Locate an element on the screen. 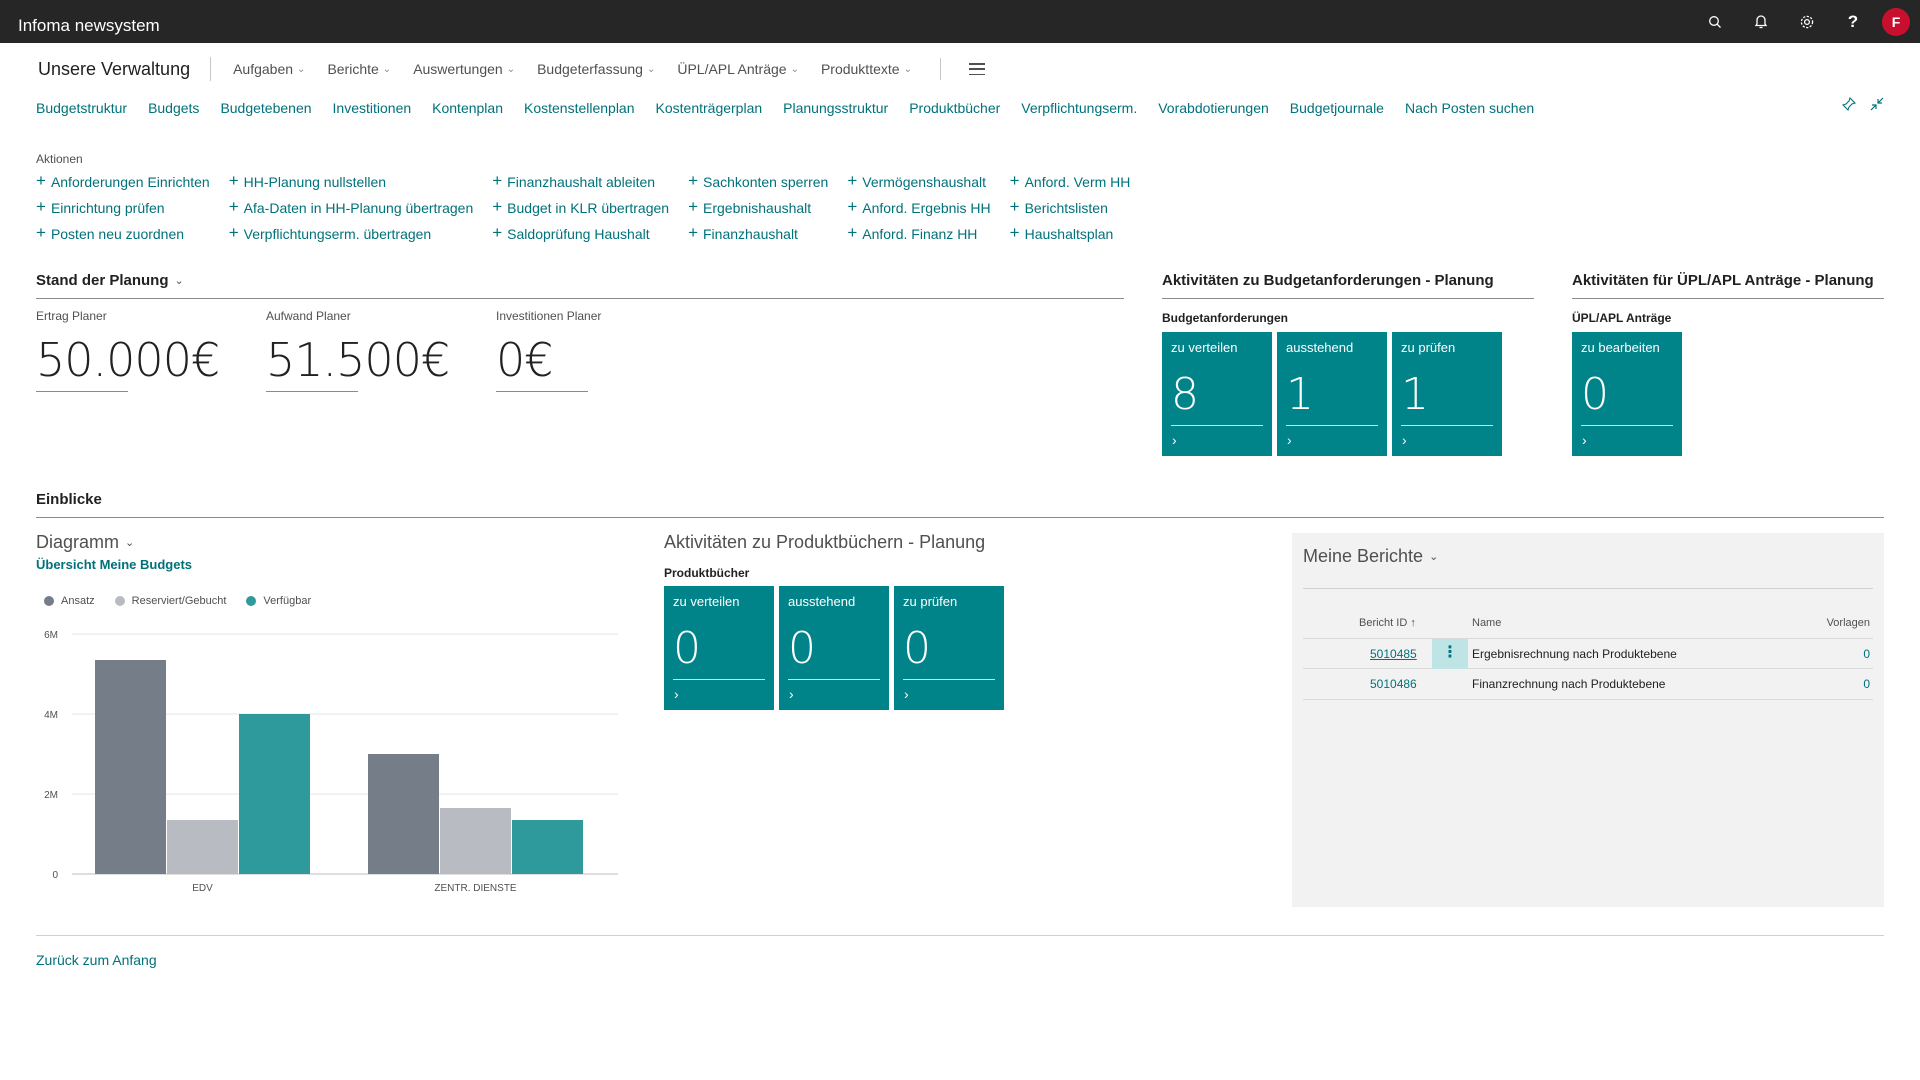 The image size is (1920, 1080). diagram-subtitle: Übersicht Meine Budgets is located at coordinates (114, 564).